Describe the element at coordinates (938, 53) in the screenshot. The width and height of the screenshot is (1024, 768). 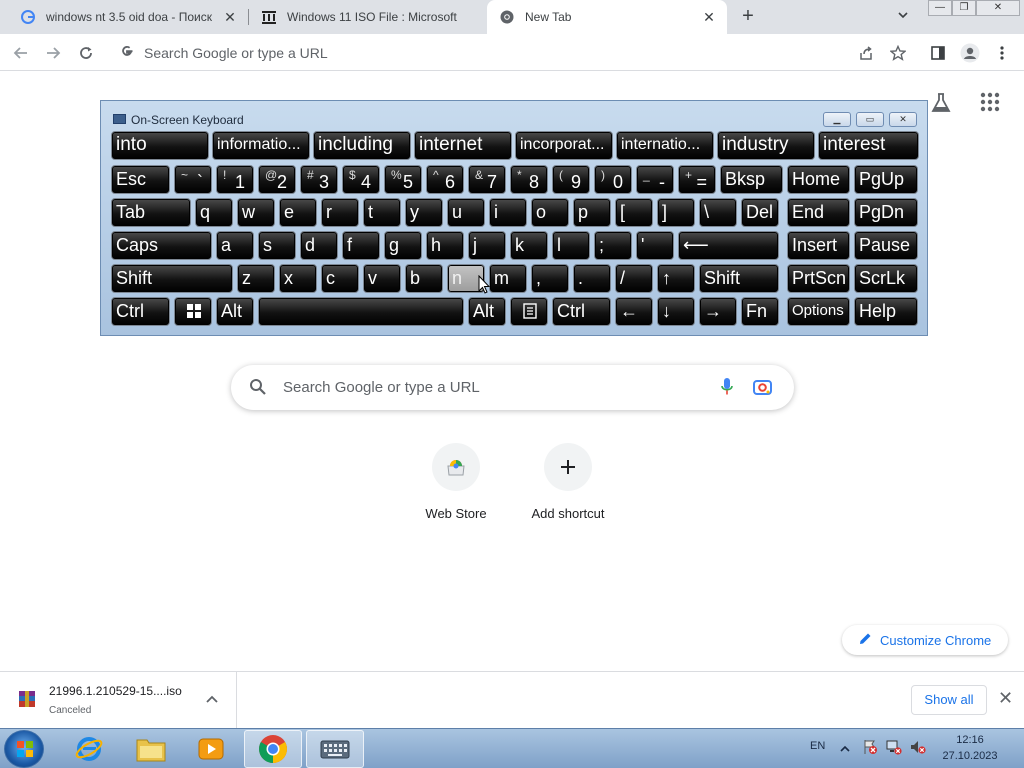
I see `side-panel-icon` at that location.